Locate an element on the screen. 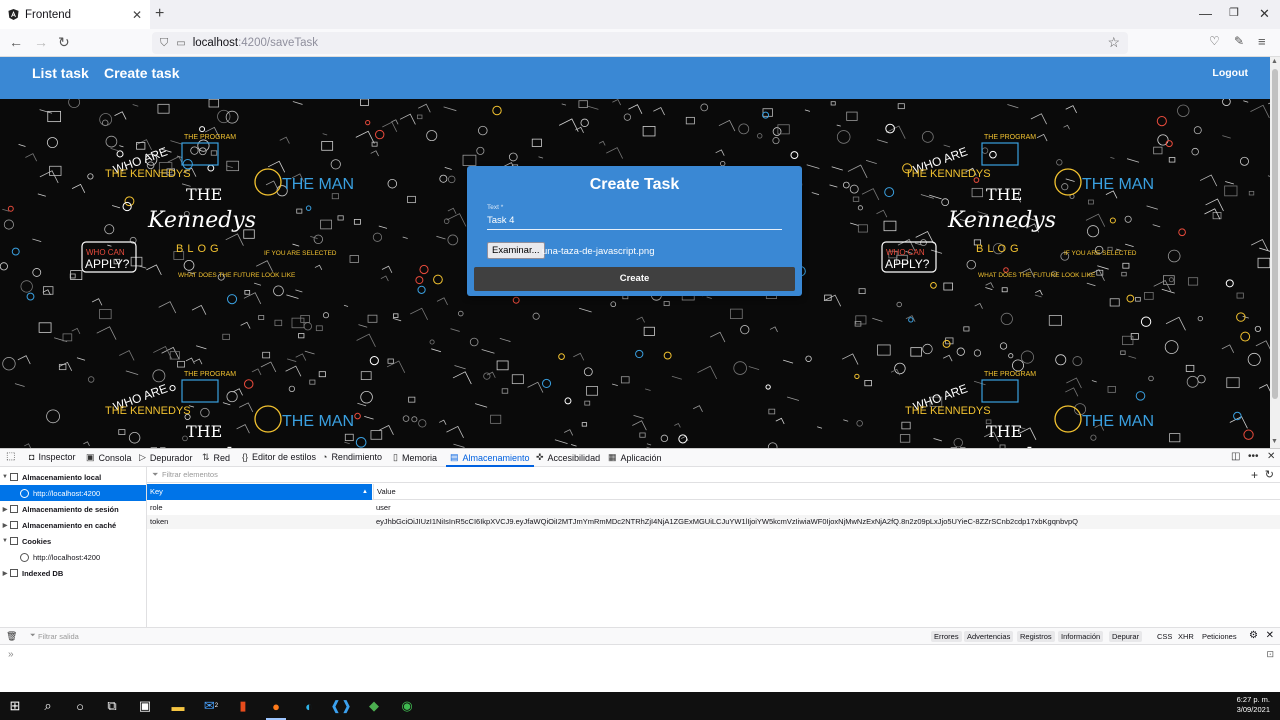 The image size is (1280, 720). split-console-icon: ⊡ is located at coordinates (1270, 654).